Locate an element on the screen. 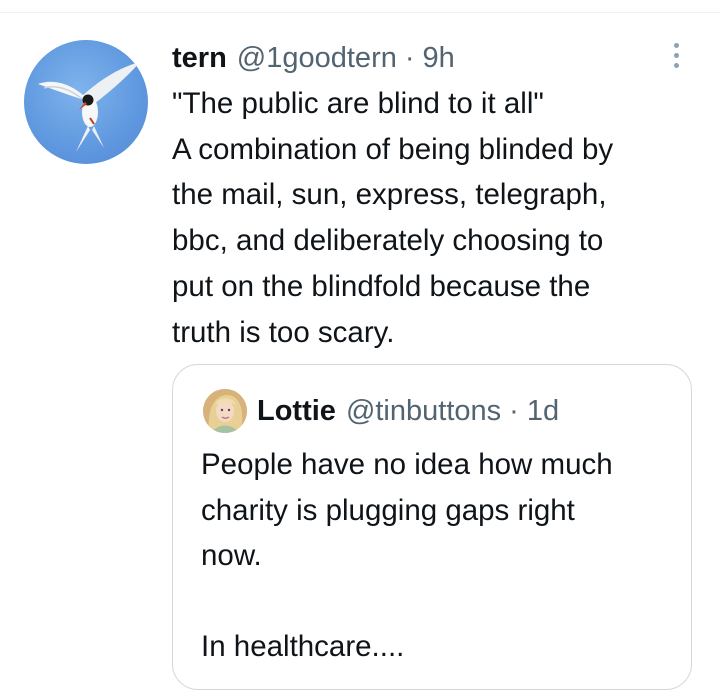 The width and height of the screenshot is (720, 700). tweet-header: tern @1goodtern · 9h is located at coordinates (313, 58).